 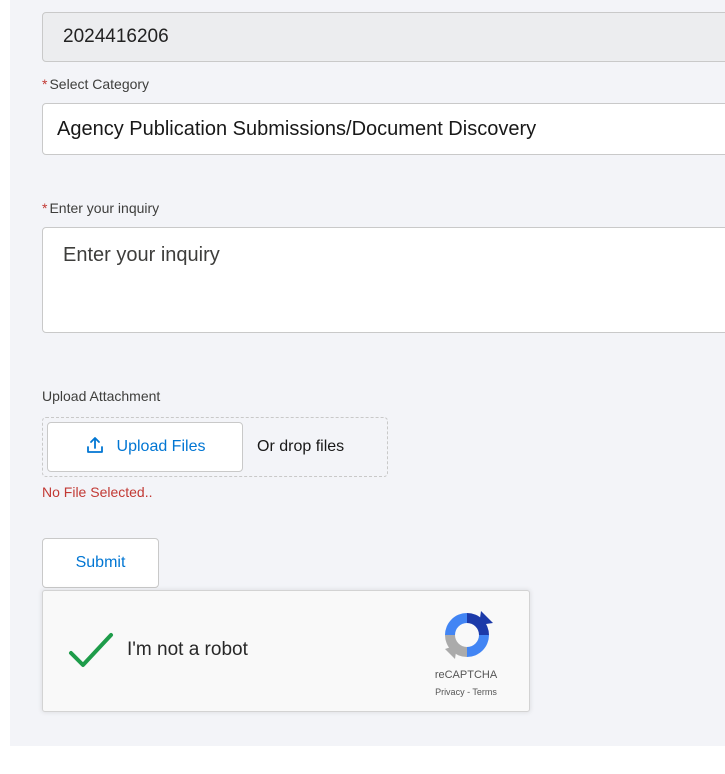 I want to click on drop-files-text: Or drop files, so click(x=301, y=446).